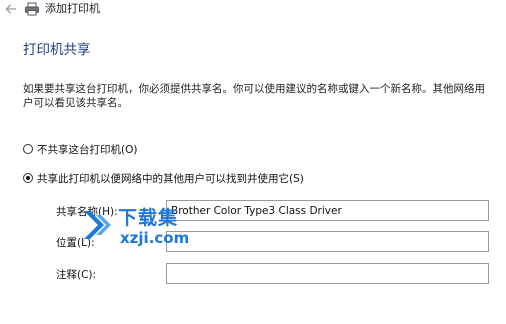  What do you see at coordinates (76, 275) in the screenshot?
I see `comment-label: 注释(C):` at bounding box center [76, 275].